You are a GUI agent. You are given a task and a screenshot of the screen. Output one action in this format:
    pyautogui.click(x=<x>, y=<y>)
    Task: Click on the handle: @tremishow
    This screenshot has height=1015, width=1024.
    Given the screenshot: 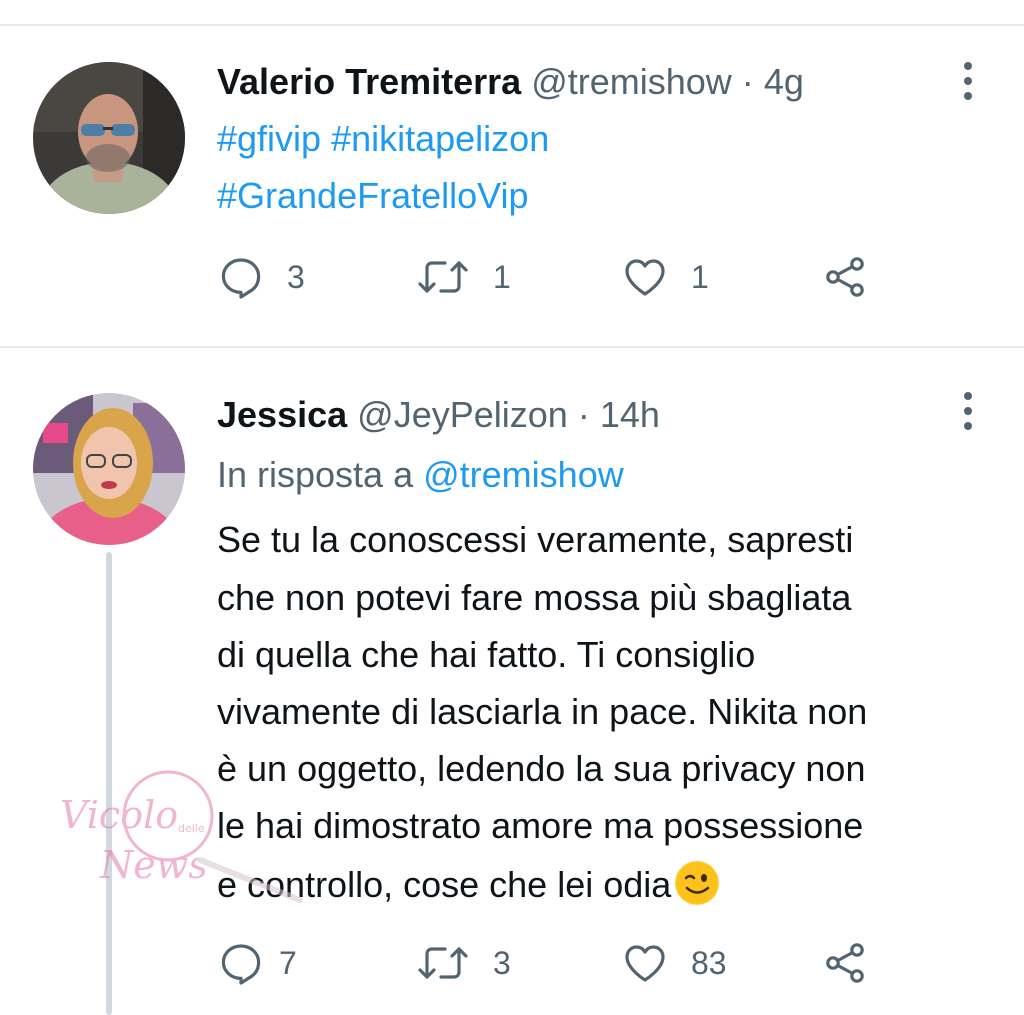 What is the action you would take?
    pyautogui.click(x=631, y=81)
    